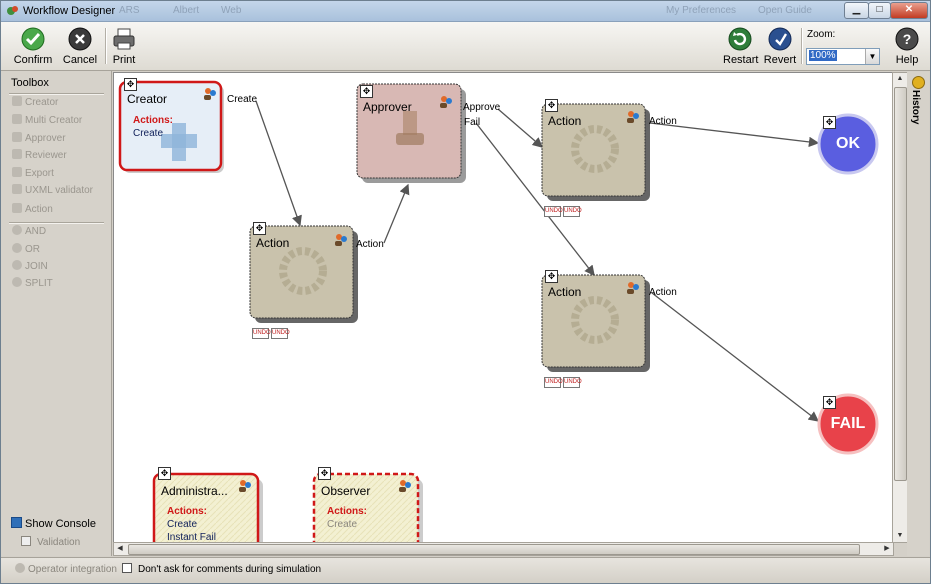 The image size is (931, 584). What do you see at coordinates (872, 56) in the screenshot?
I see `chevron-down-icon: ▼` at bounding box center [872, 56].